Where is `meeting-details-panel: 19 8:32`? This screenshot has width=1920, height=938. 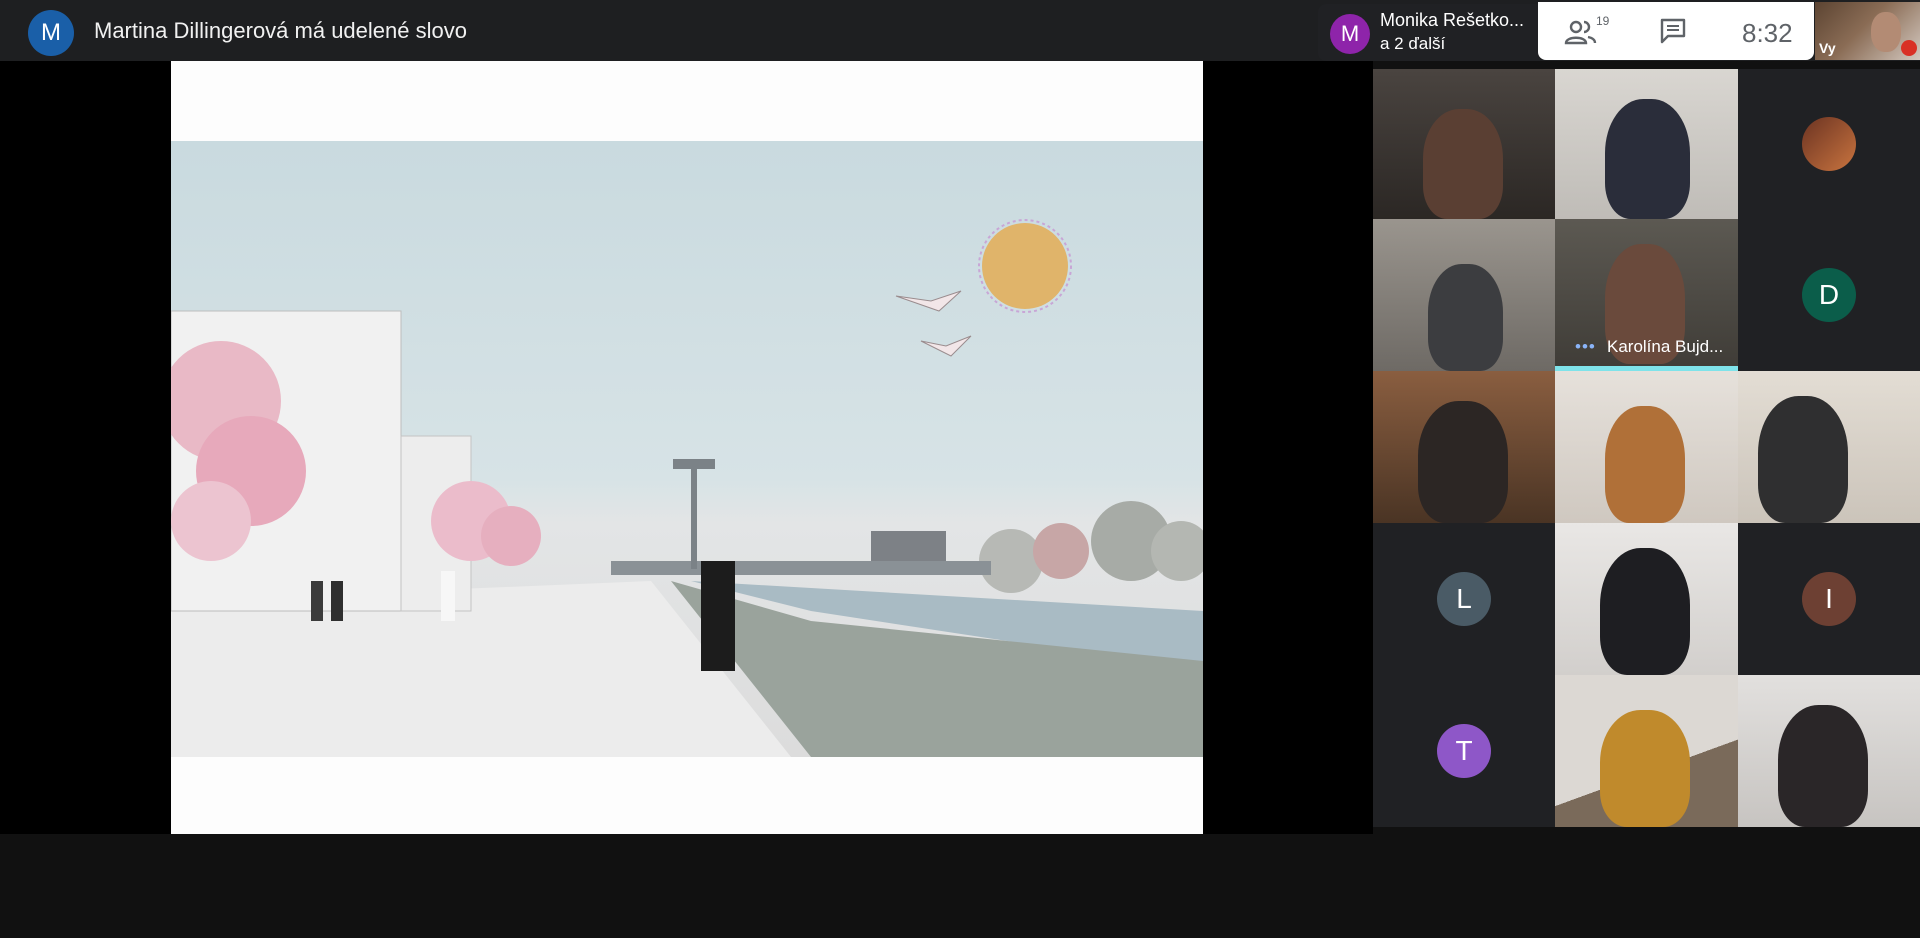 meeting-details-panel: 19 8:32 is located at coordinates (1676, 31).